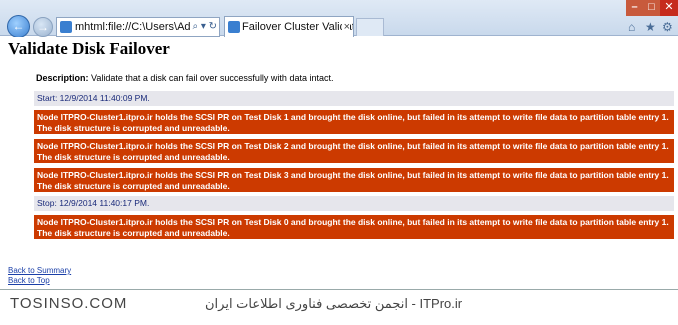 Image resolution: width=678 pixels, height=325 pixels. Describe the element at coordinates (345, 27) in the screenshot. I see `tab-close-icon: ×` at that location.